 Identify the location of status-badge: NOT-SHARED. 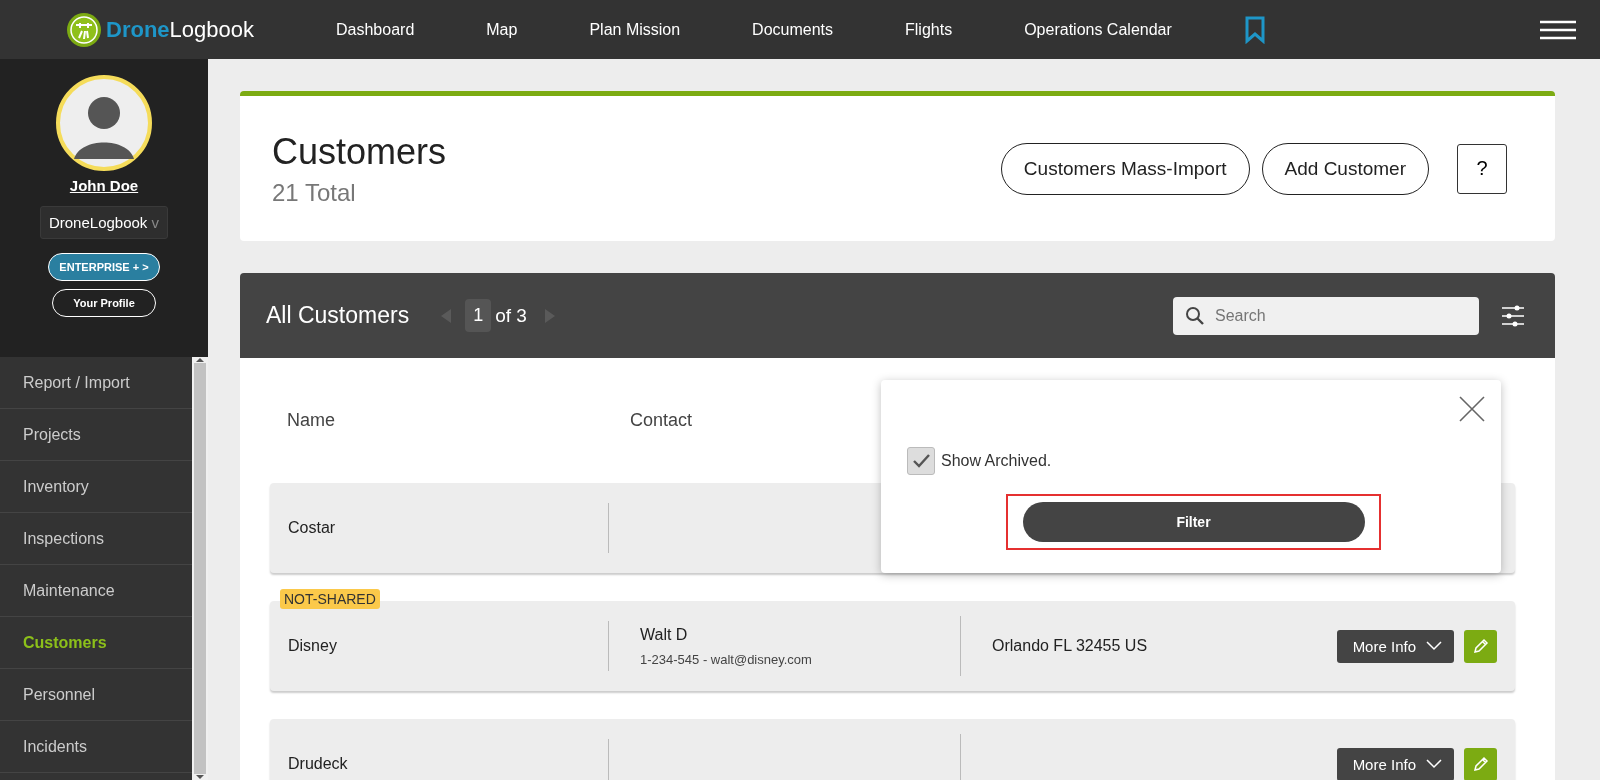
(330, 599).